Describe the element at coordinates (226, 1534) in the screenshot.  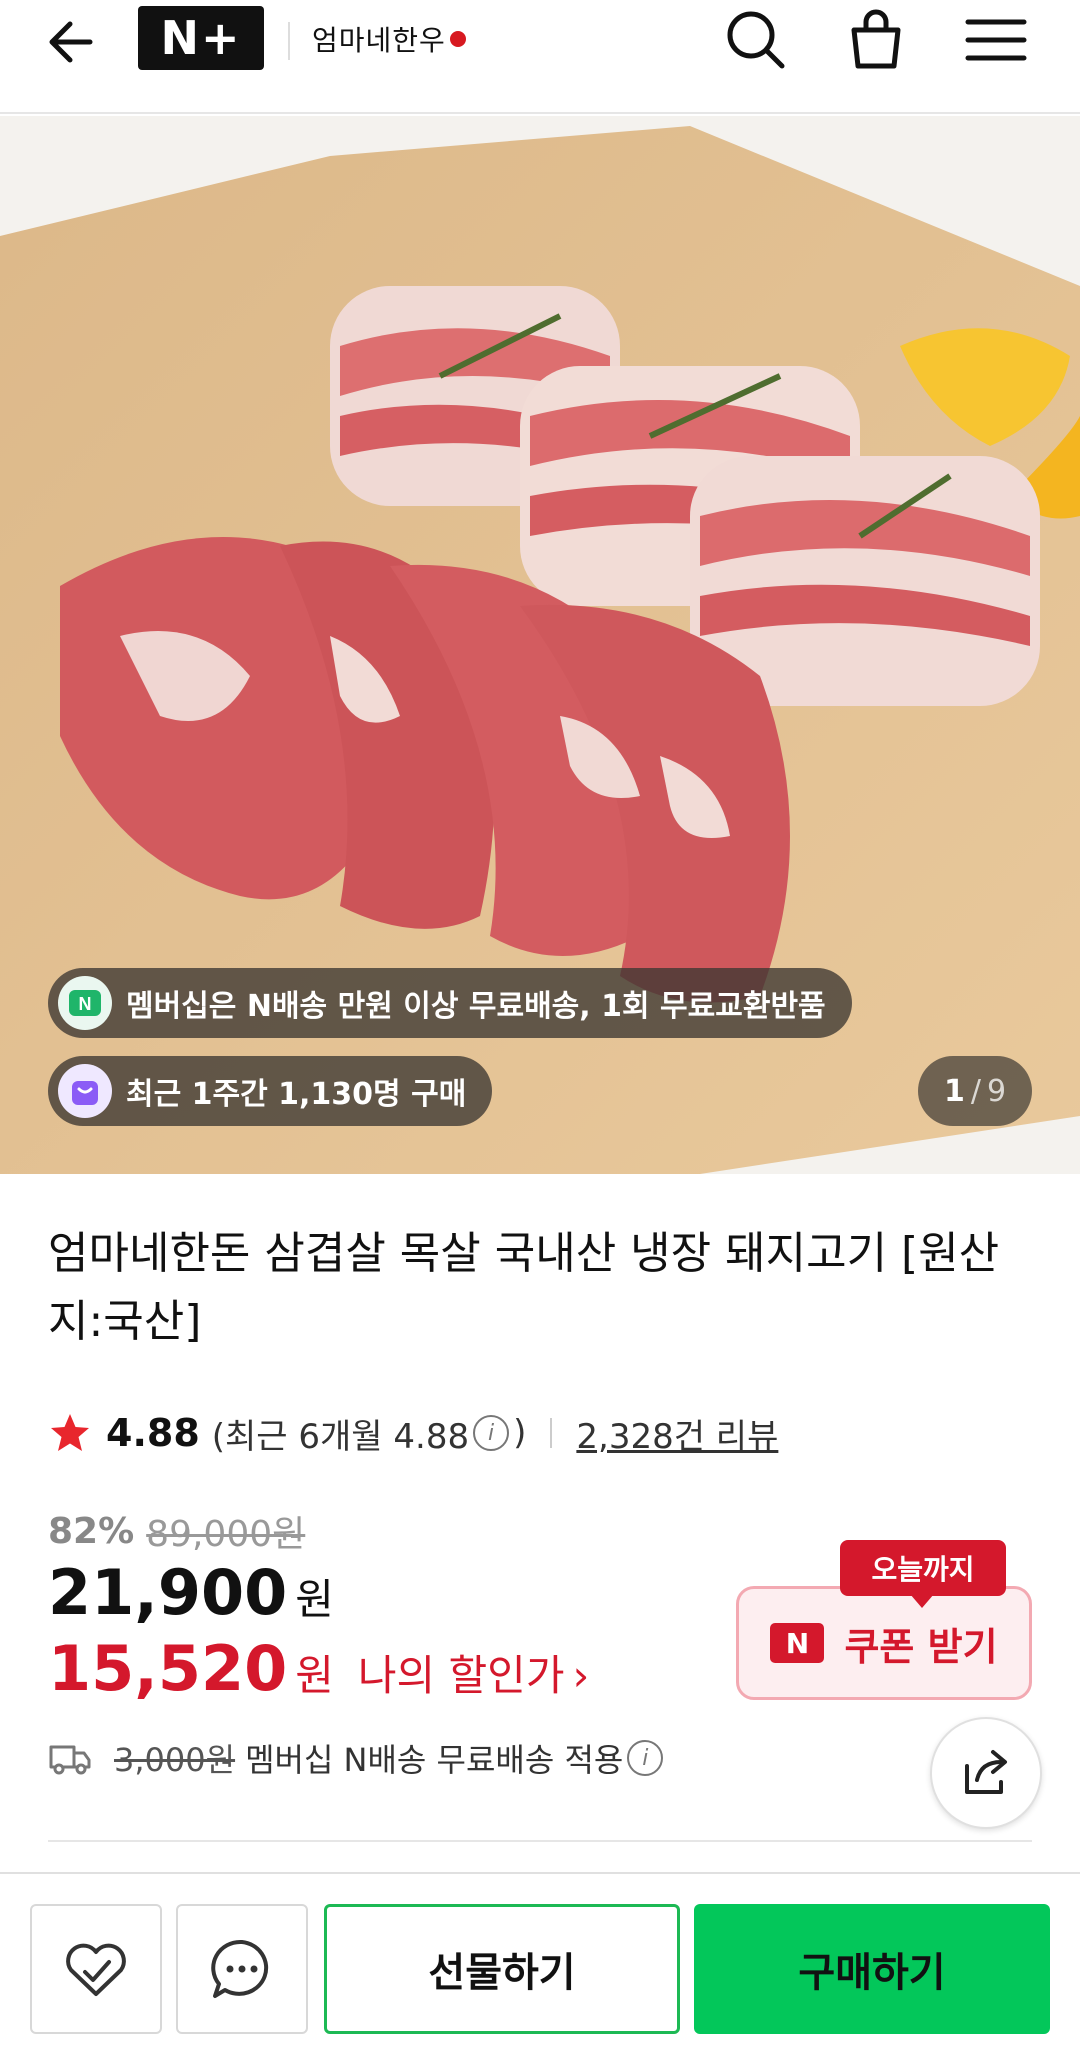
I see `original-price: 89,000원` at that location.